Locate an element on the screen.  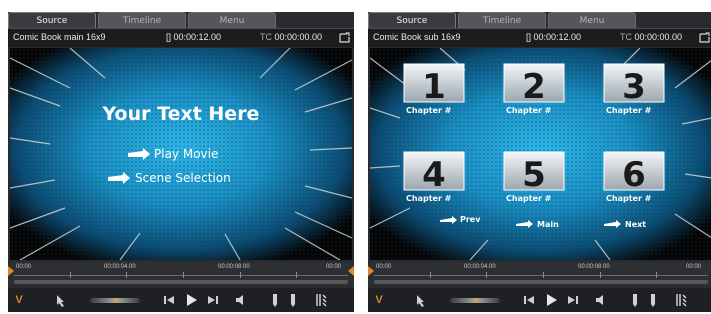
chapter-number: 4 is located at coordinates (434, 175).